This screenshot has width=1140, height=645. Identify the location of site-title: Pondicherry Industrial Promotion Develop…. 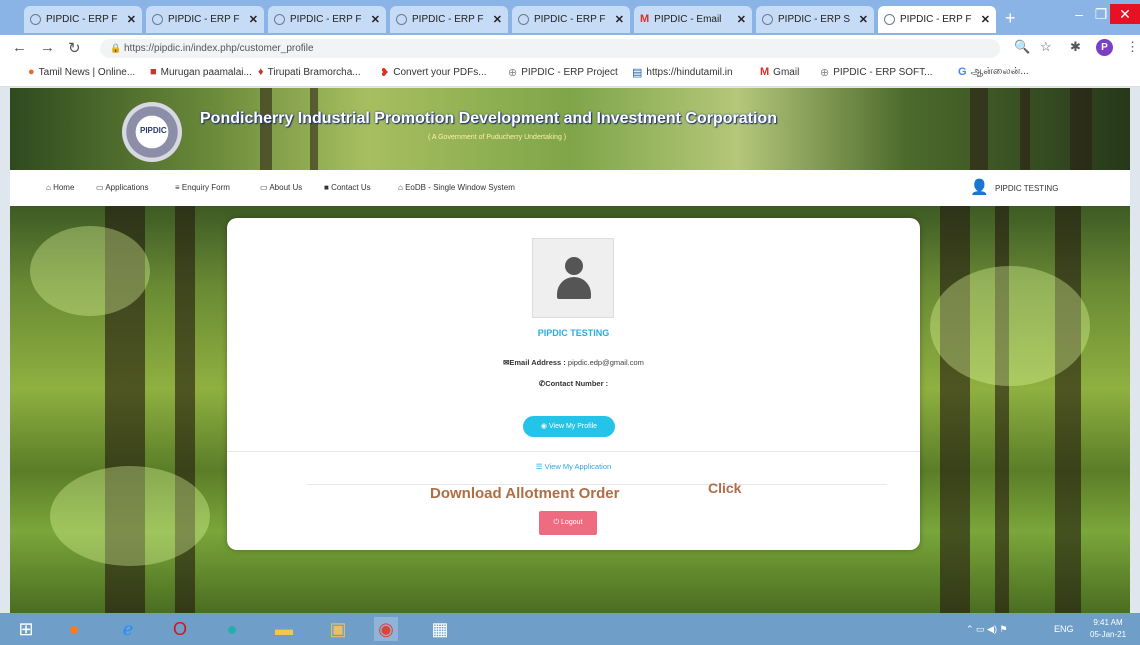
(488, 118).